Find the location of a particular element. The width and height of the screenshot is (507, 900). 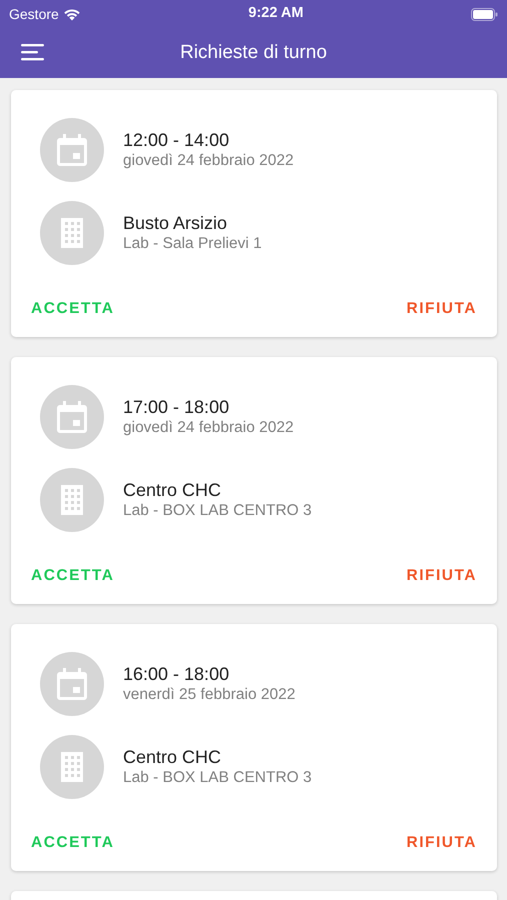

menu-icon is located at coordinates (32, 52).